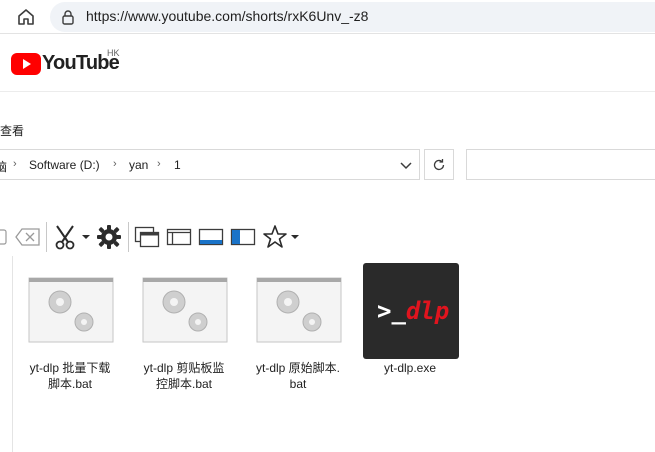 The height and width of the screenshot is (452, 655). I want to click on home-icon, so click(26, 17).